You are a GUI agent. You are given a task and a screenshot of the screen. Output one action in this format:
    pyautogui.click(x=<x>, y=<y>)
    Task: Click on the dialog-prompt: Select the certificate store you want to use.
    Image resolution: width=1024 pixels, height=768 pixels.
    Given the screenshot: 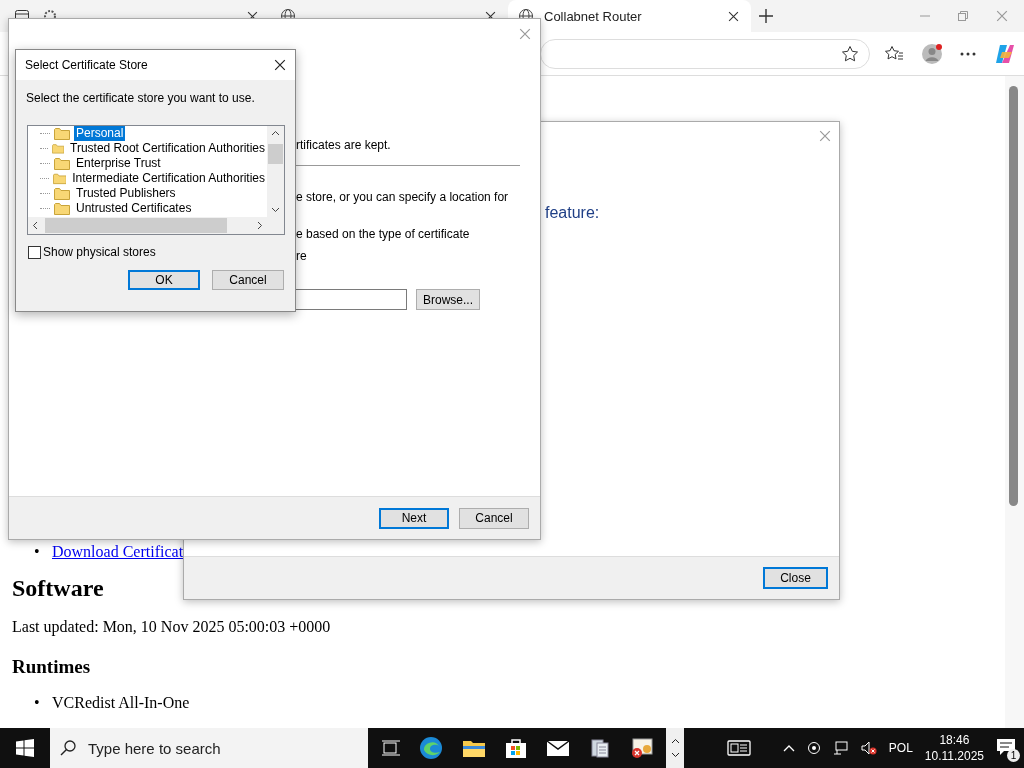 What is the action you would take?
    pyautogui.click(x=141, y=98)
    